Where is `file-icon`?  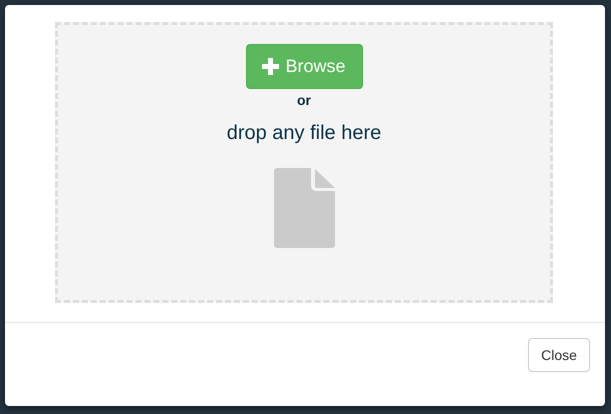 file-icon is located at coordinates (304, 208).